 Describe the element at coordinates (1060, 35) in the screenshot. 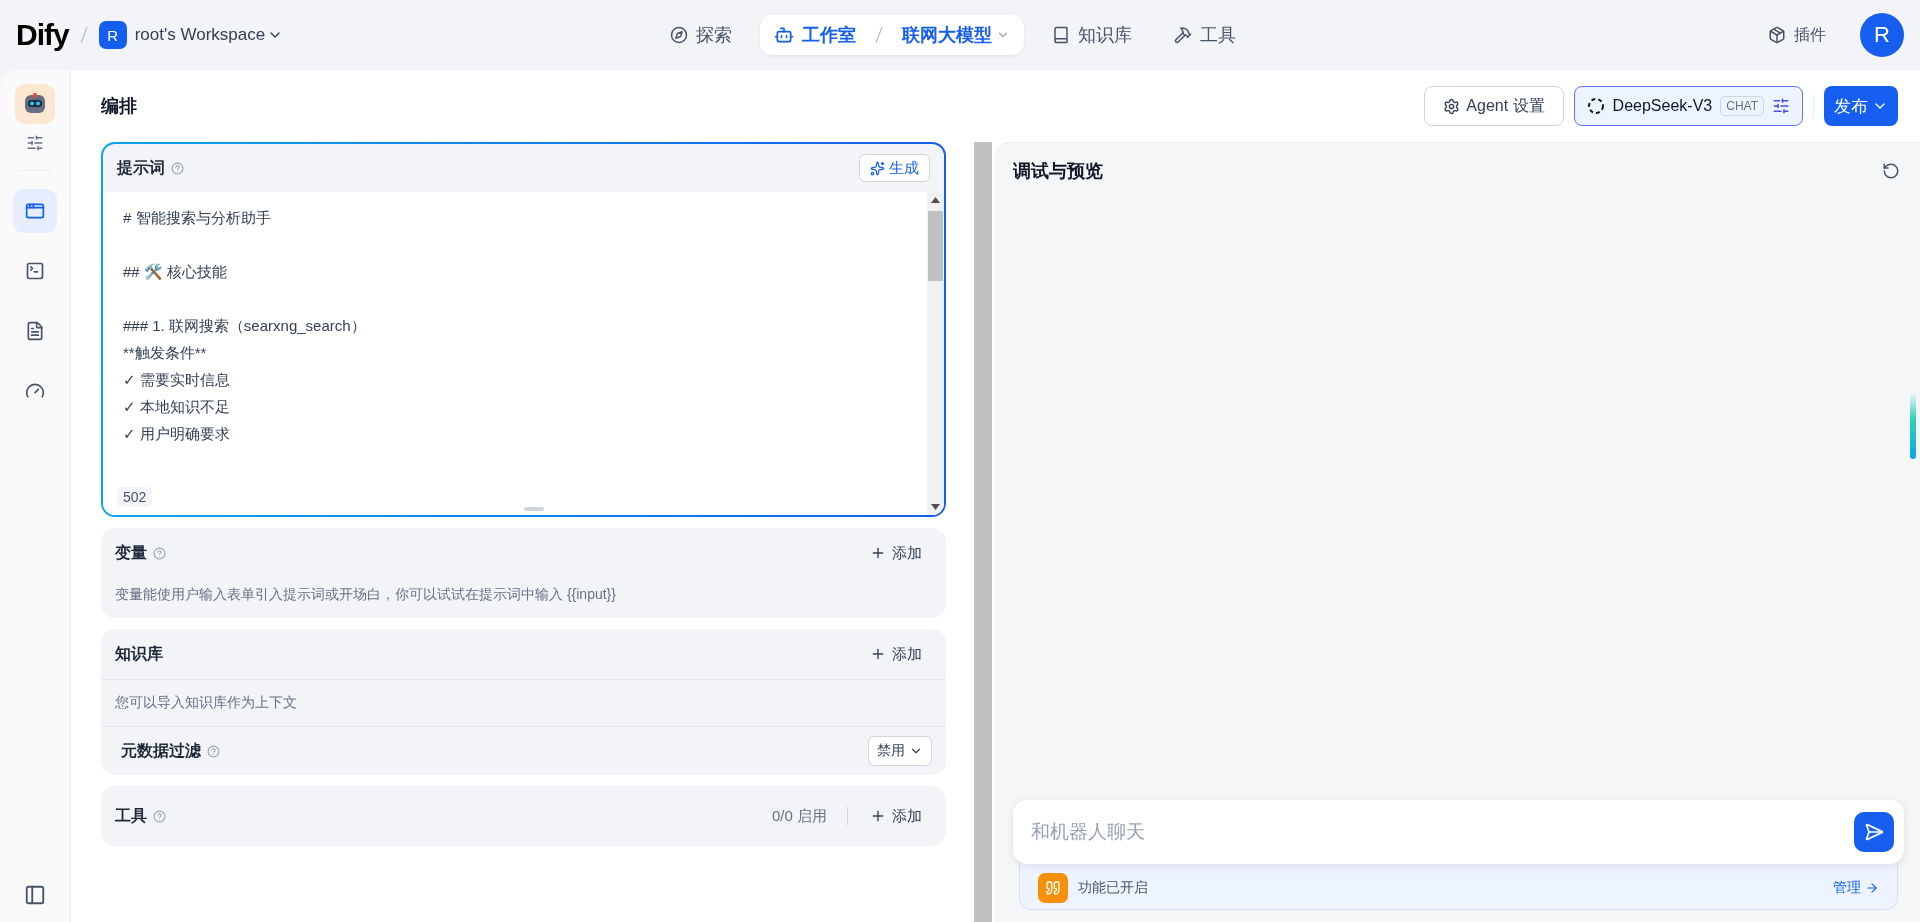

I see `book-icon` at that location.